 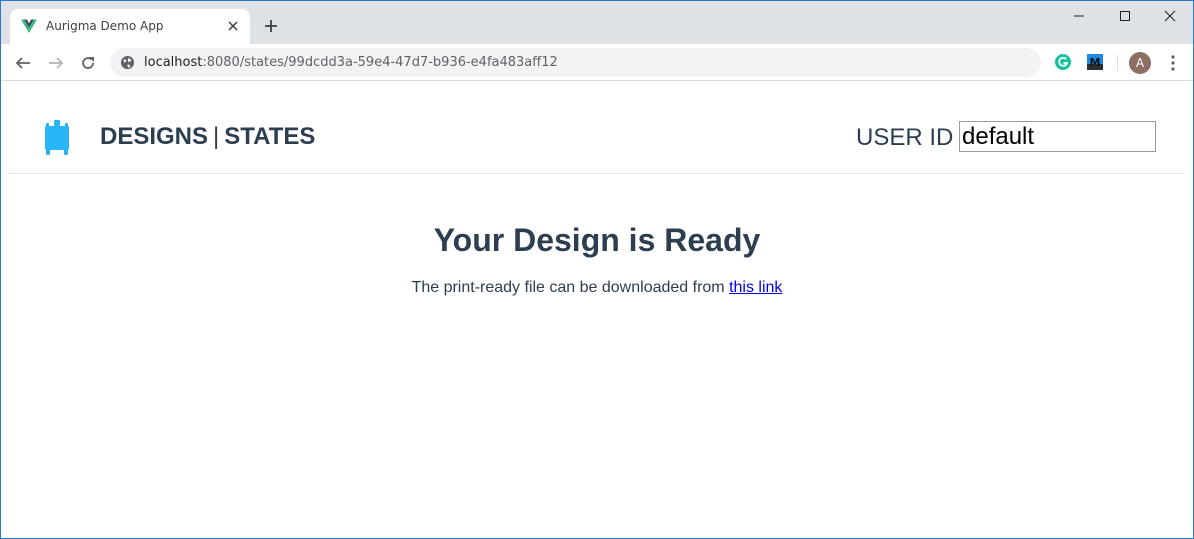 What do you see at coordinates (755, 287) in the screenshot?
I see `download-link: this link` at bounding box center [755, 287].